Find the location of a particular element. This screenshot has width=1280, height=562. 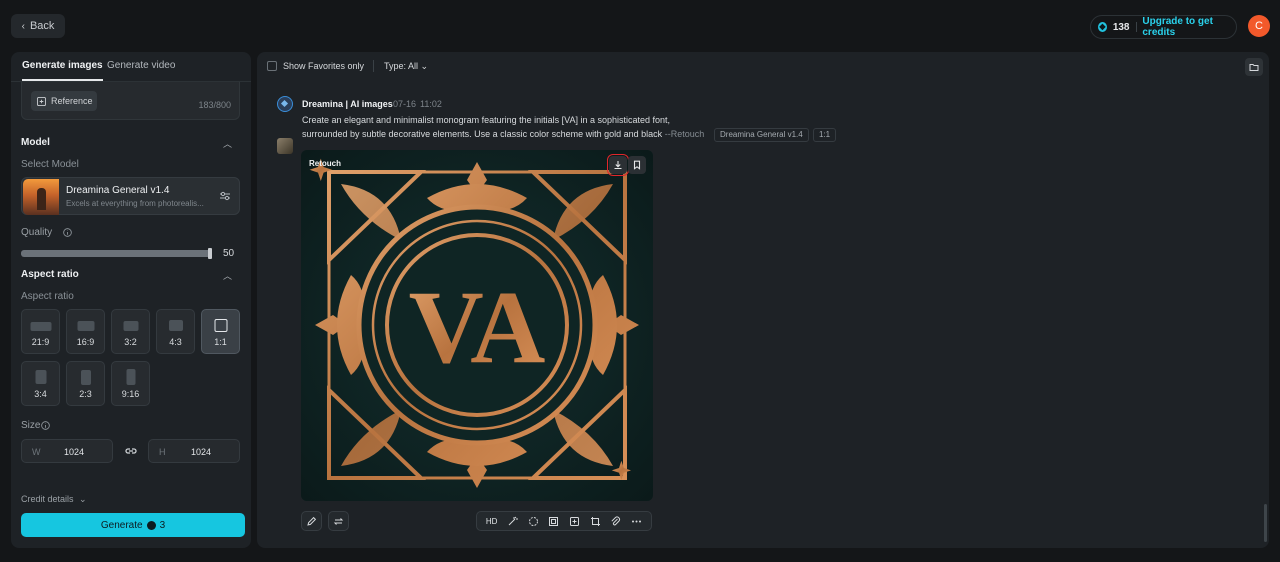

aspect-option-1-1: 1:1 is located at coordinates (220, 331).